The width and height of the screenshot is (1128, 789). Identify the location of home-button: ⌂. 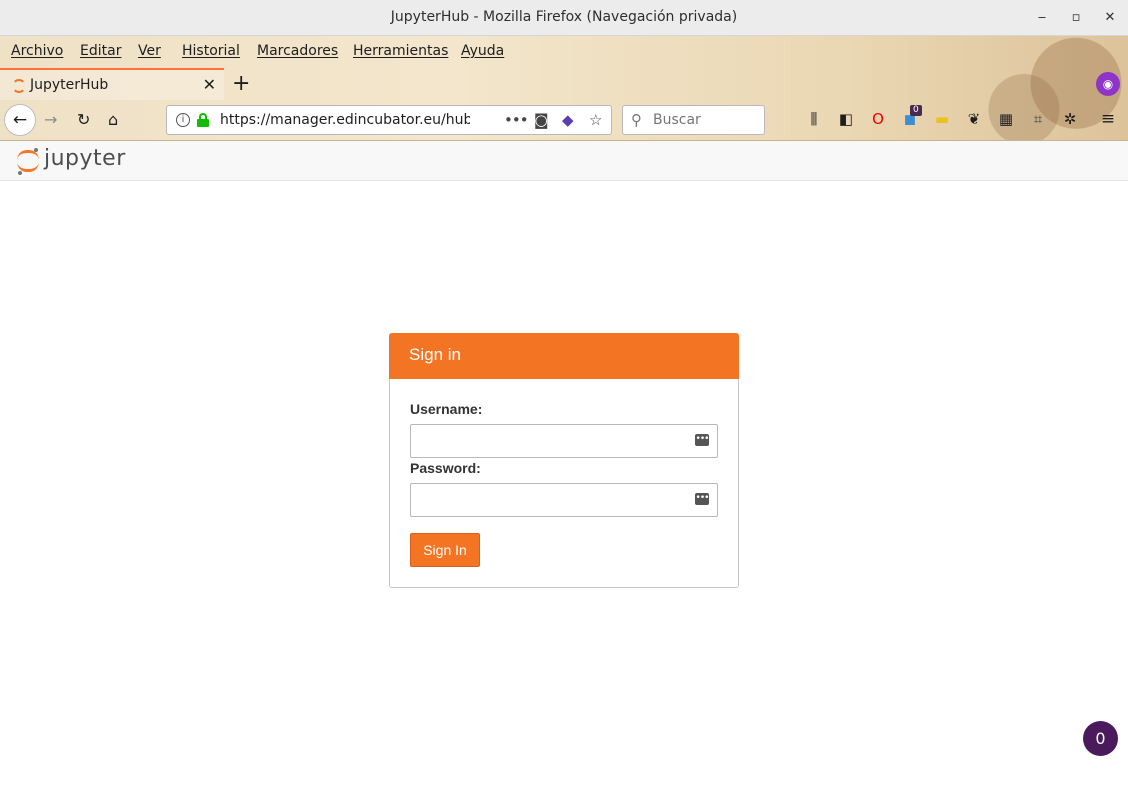
(113, 119).